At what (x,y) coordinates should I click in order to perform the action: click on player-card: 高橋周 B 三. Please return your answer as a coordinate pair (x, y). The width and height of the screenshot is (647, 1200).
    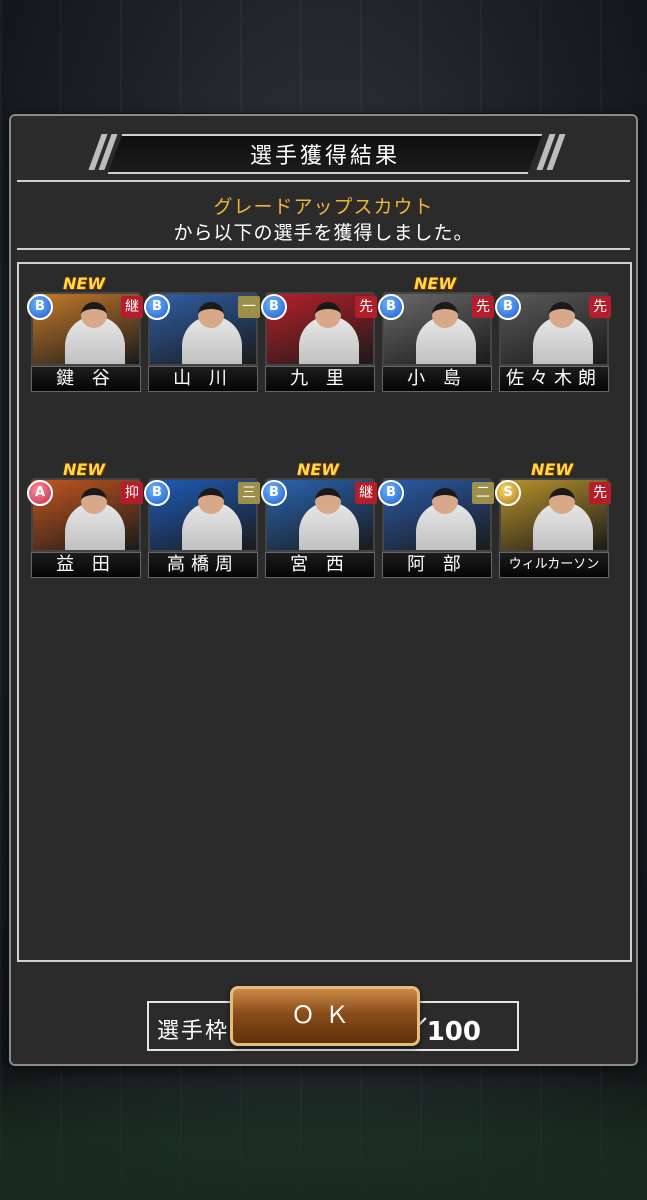
    Looking at the image, I should click on (202, 522).